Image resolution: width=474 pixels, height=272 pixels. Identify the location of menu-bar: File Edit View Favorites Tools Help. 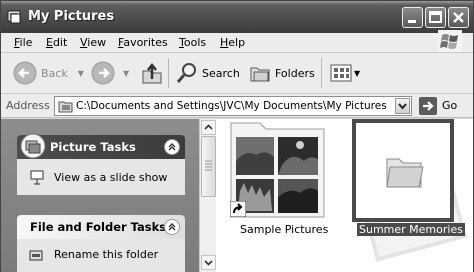
(237, 43).